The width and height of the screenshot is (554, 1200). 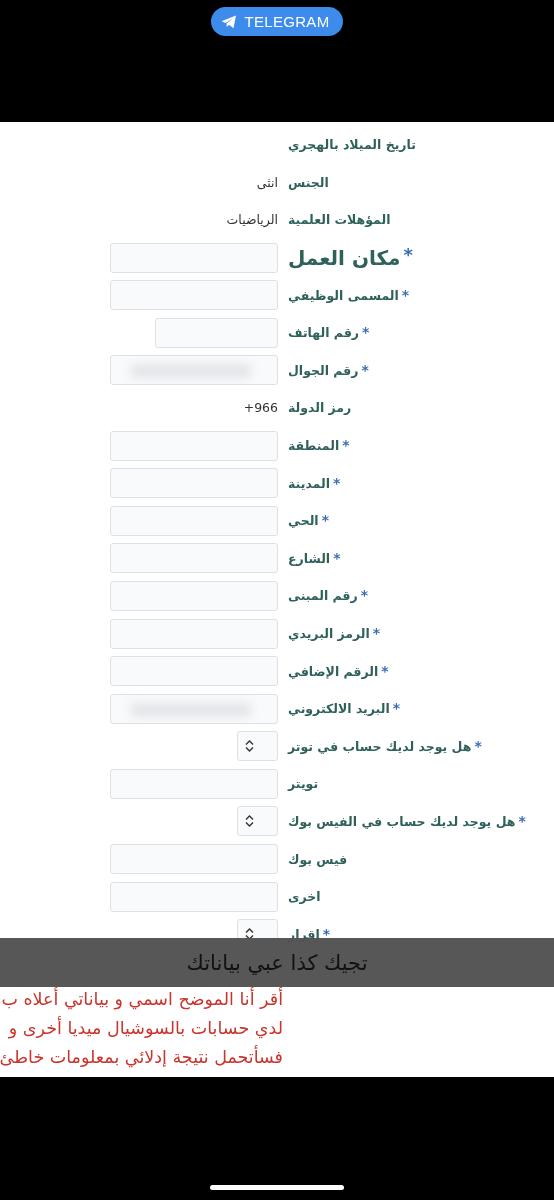 I want to click on field-label: اقرار, so click(x=304, y=934).